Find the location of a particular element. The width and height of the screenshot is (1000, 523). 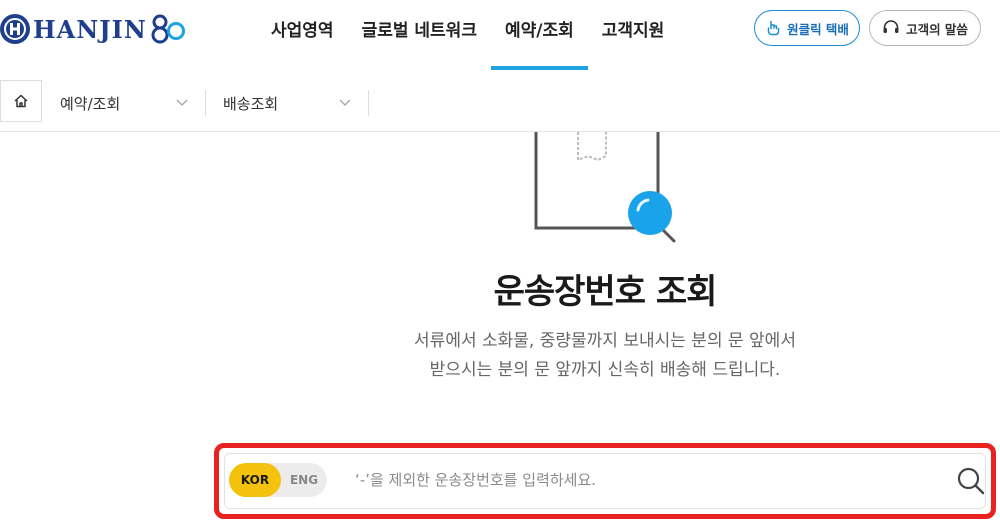

search-icon is located at coordinates (971, 481).